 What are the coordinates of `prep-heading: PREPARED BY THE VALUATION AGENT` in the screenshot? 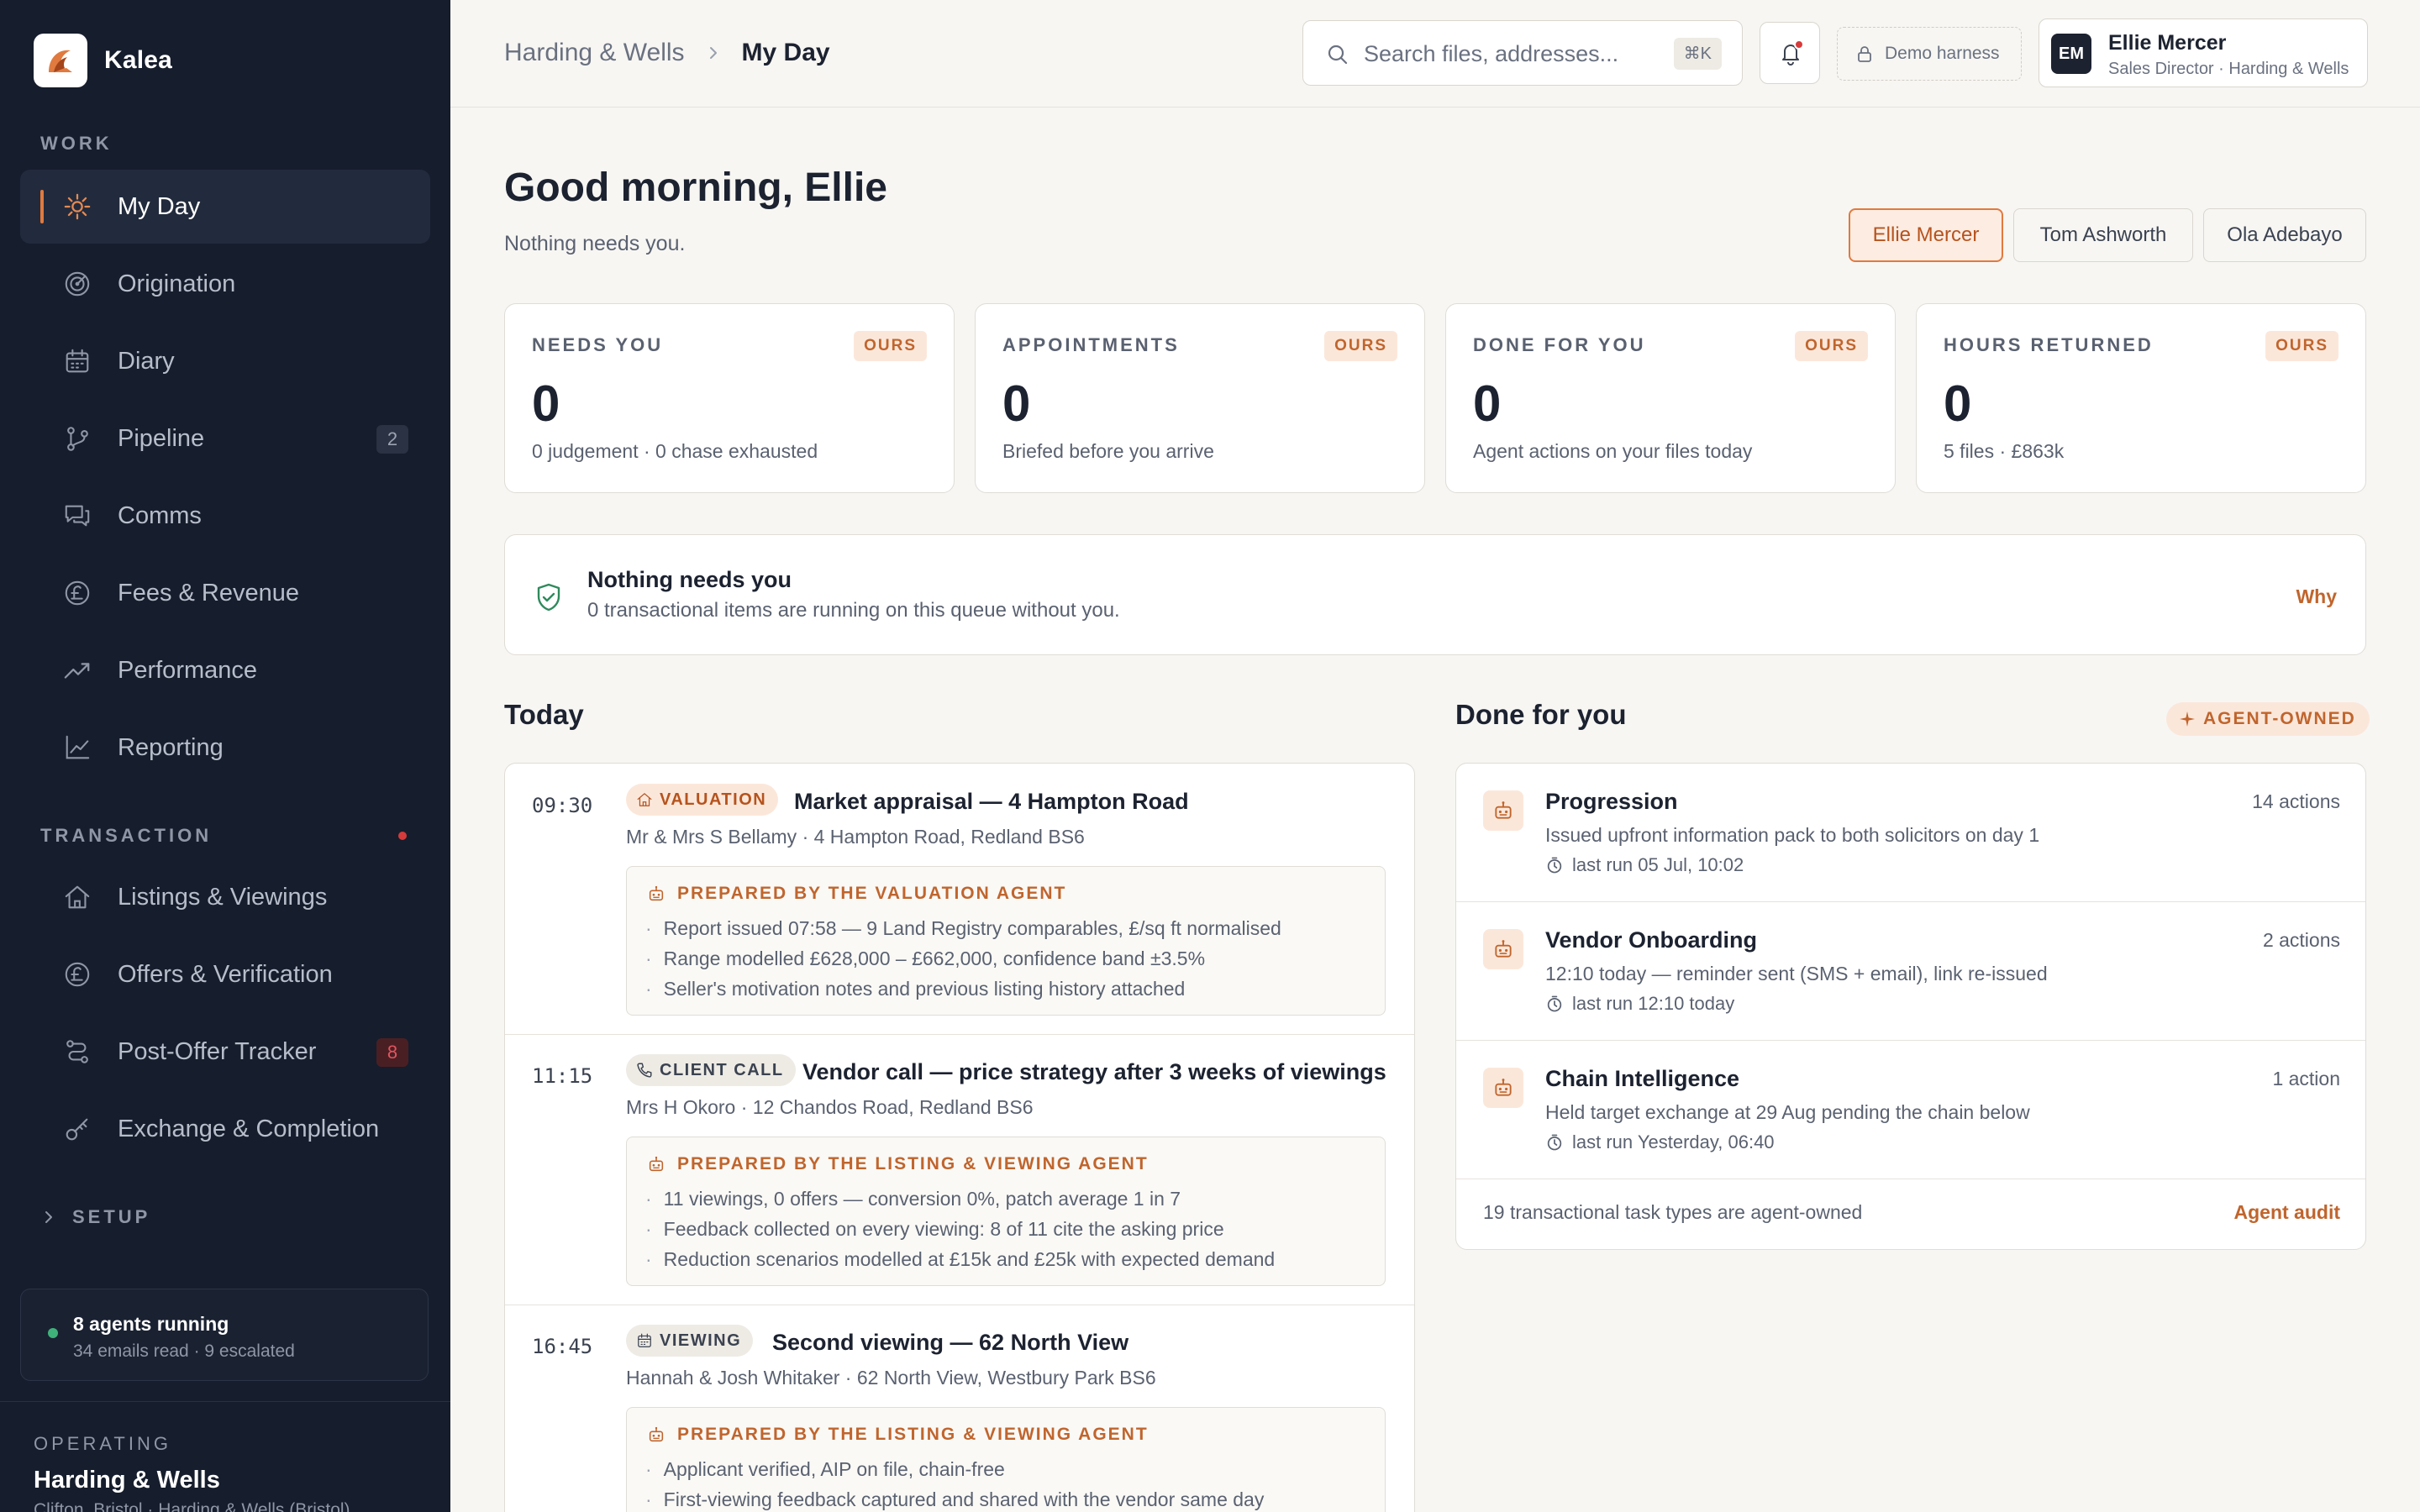 It's located at (856, 894).